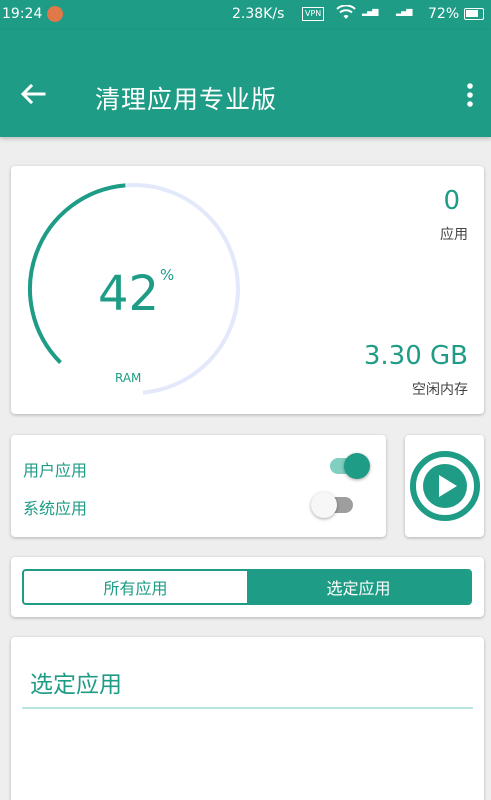  Describe the element at coordinates (129, 294) in the screenshot. I see `ram-percent-value: 42` at that location.